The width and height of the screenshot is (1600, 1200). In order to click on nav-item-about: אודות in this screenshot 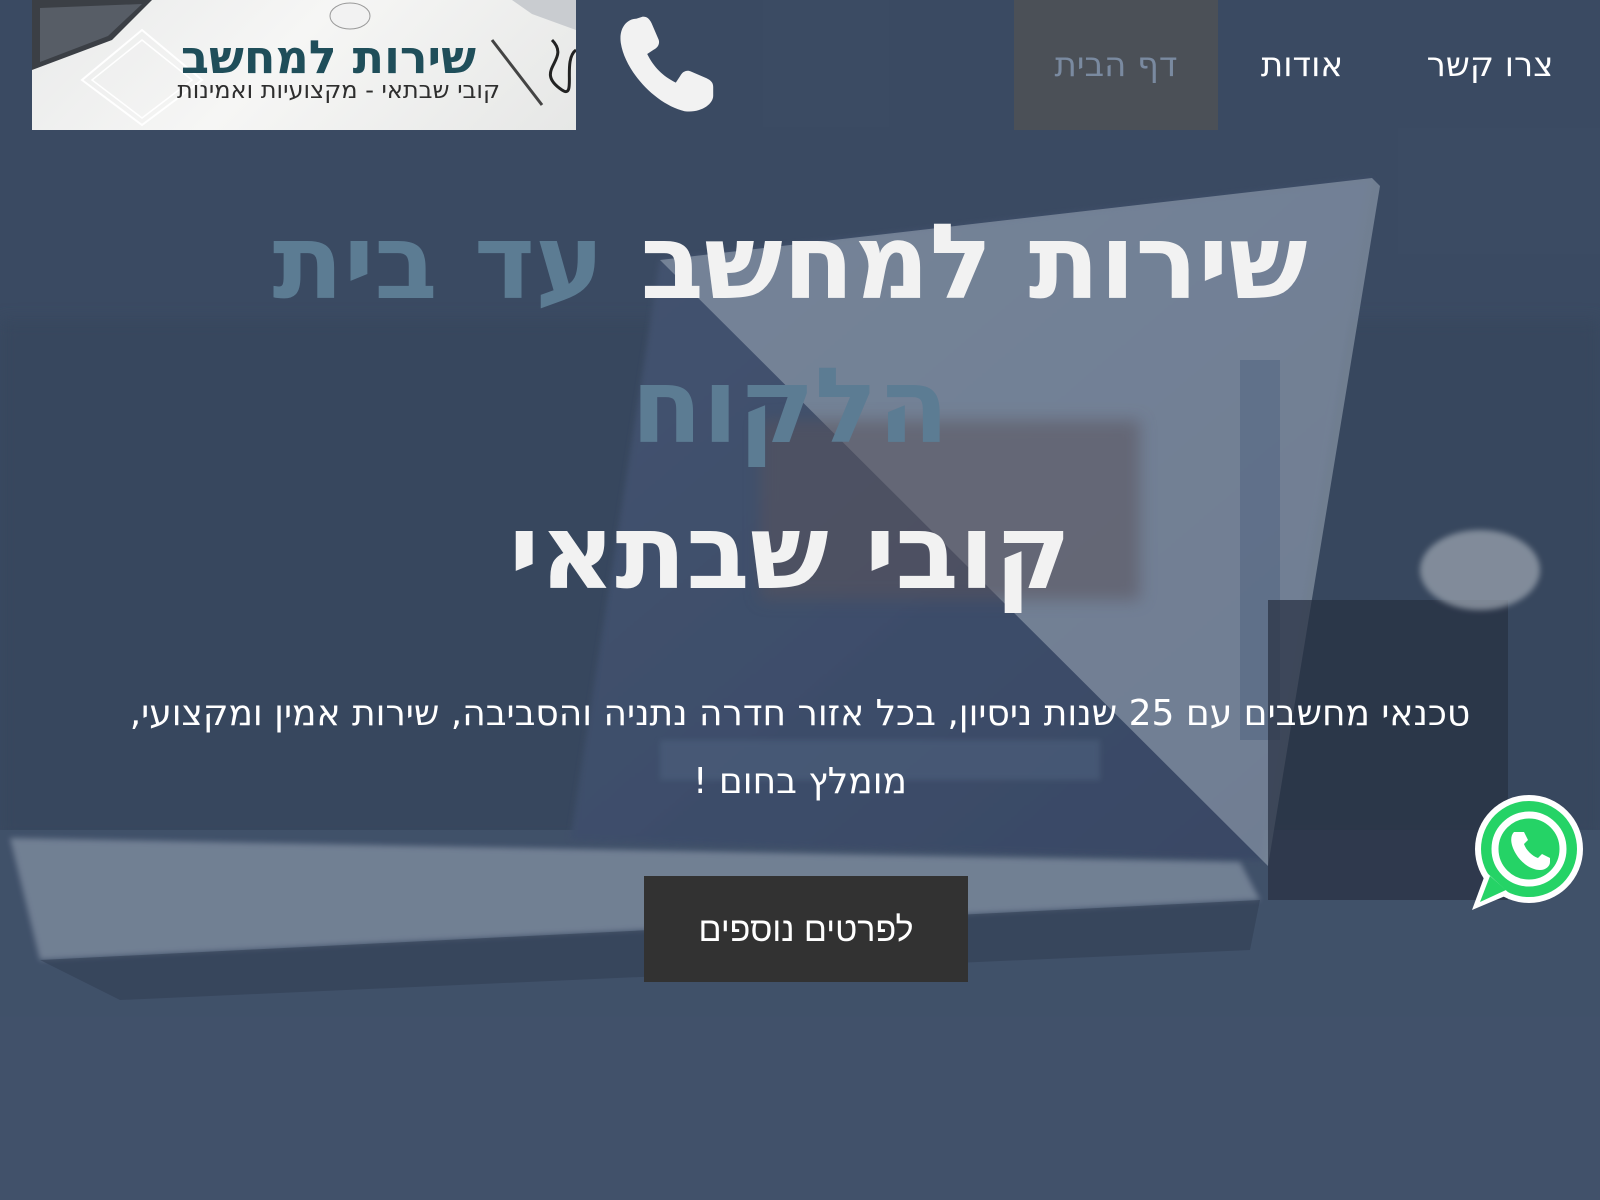, I will do `click(1302, 65)`.